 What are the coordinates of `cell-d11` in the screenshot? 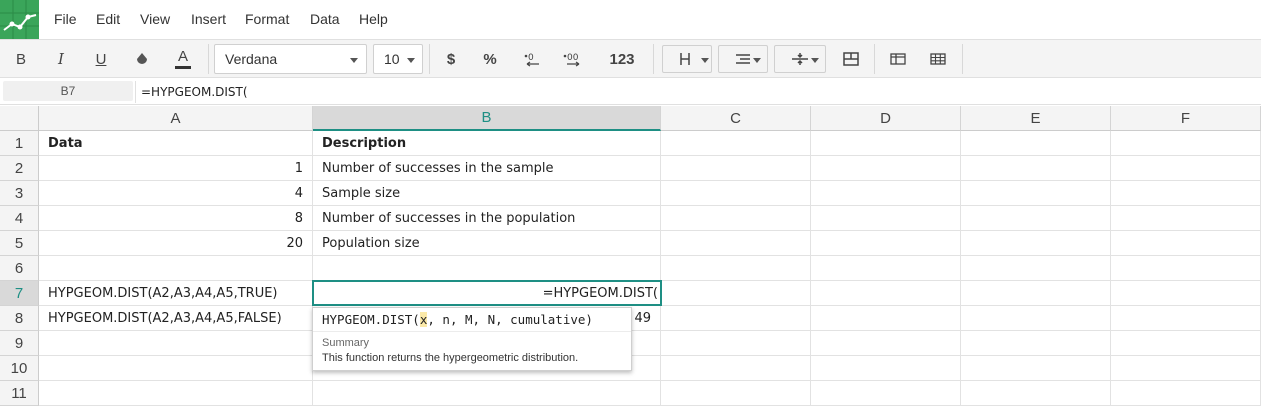 It's located at (886, 393).